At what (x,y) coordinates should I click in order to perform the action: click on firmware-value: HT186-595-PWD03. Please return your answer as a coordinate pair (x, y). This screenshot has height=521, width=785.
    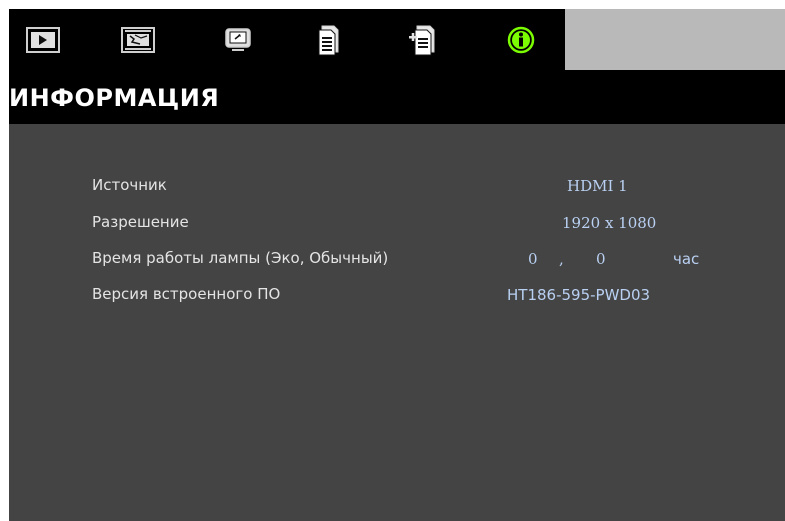
    Looking at the image, I should click on (579, 295).